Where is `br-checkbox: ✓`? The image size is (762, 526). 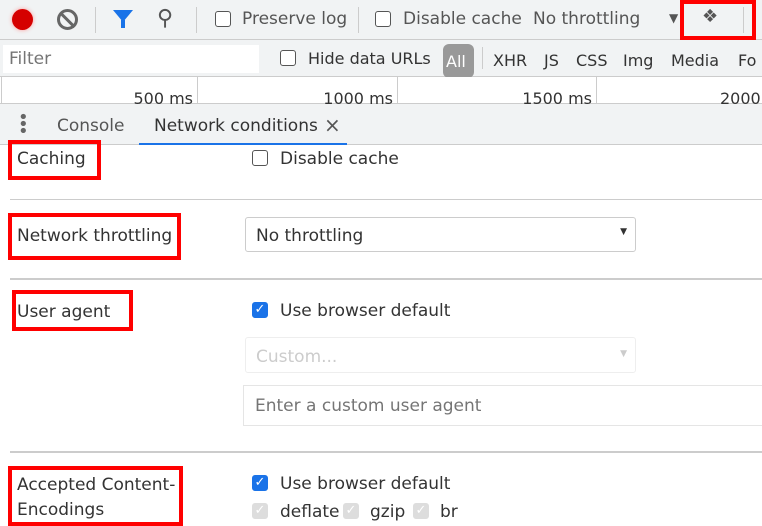 br-checkbox: ✓ is located at coordinates (421, 511).